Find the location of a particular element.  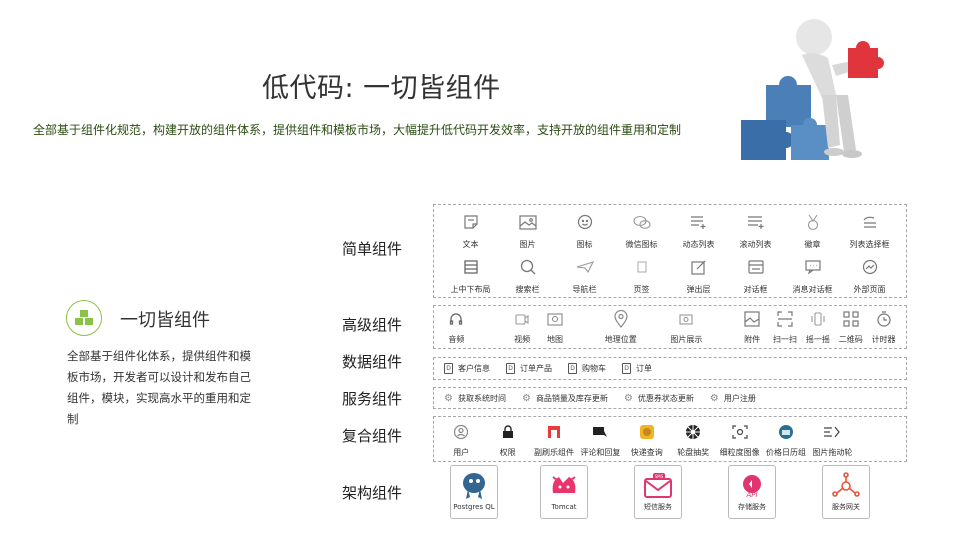

svg-text: SMS is located at coordinates (659, 476).